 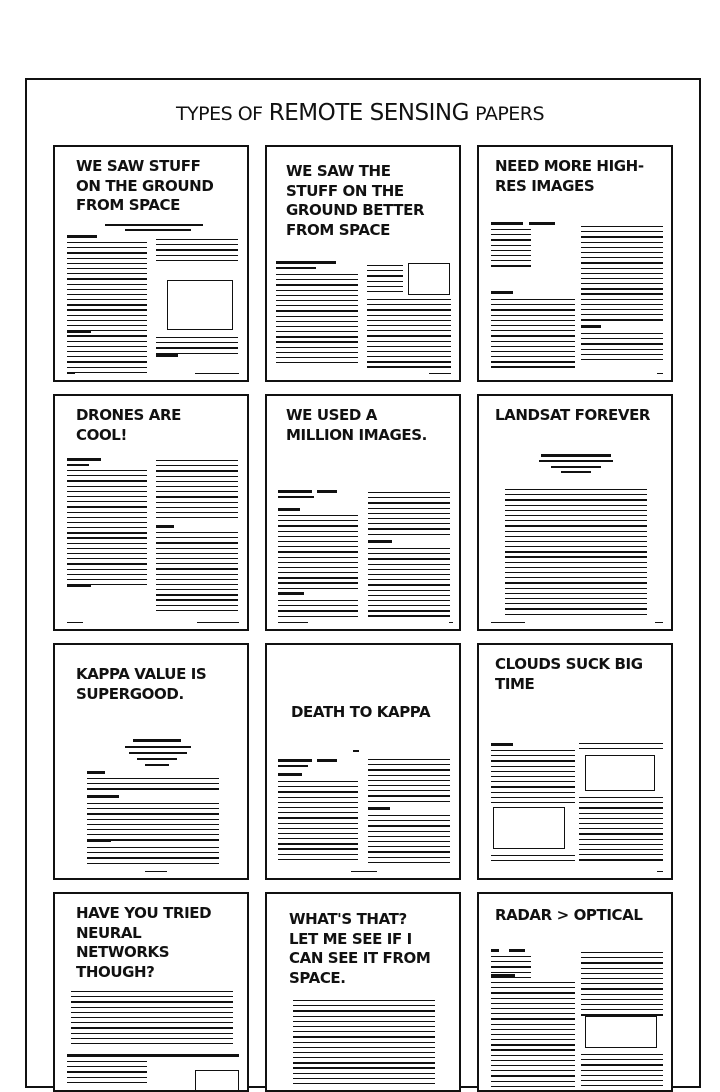 What do you see at coordinates (296, 497) in the screenshot?
I see `subheading-line` at bounding box center [296, 497].